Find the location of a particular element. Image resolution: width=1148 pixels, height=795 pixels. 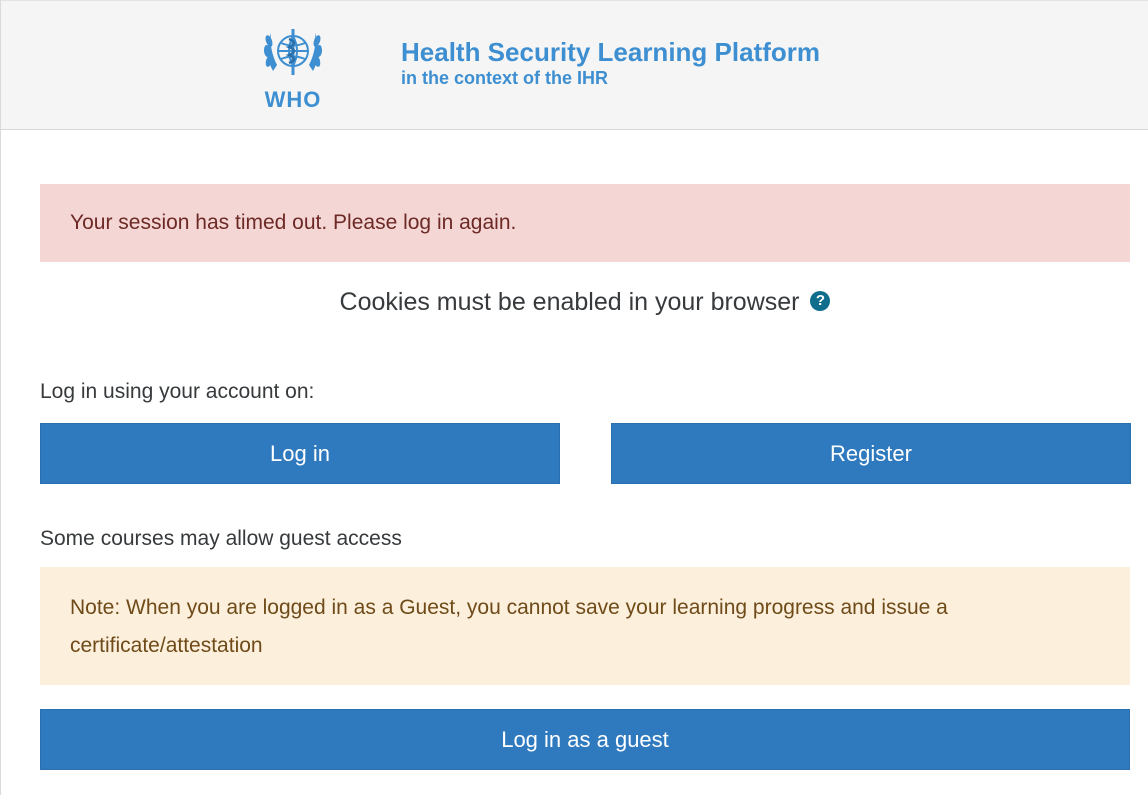

who-logo-text: WHO is located at coordinates (293, 99).